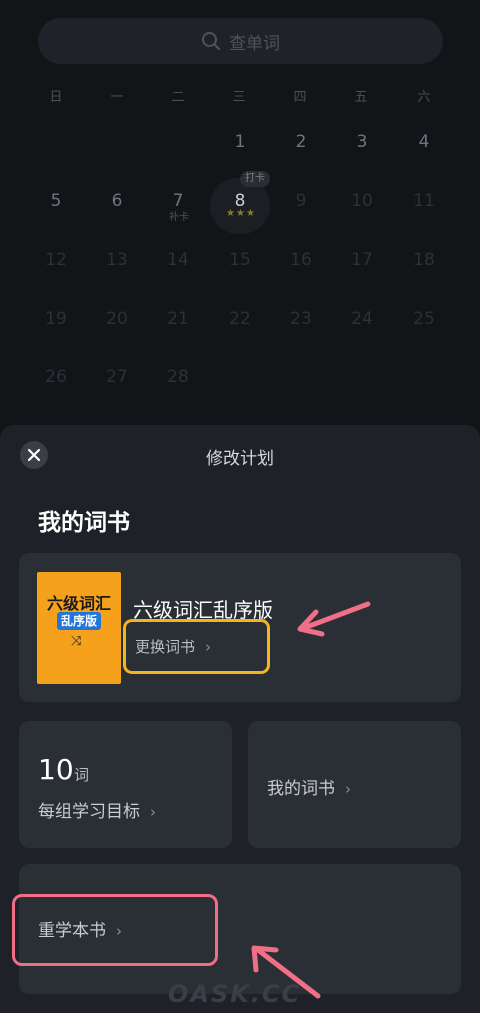 The width and height of the screenshot is (480, 1013). I want to click on watermark: OASK.CC, so click(235, 994).